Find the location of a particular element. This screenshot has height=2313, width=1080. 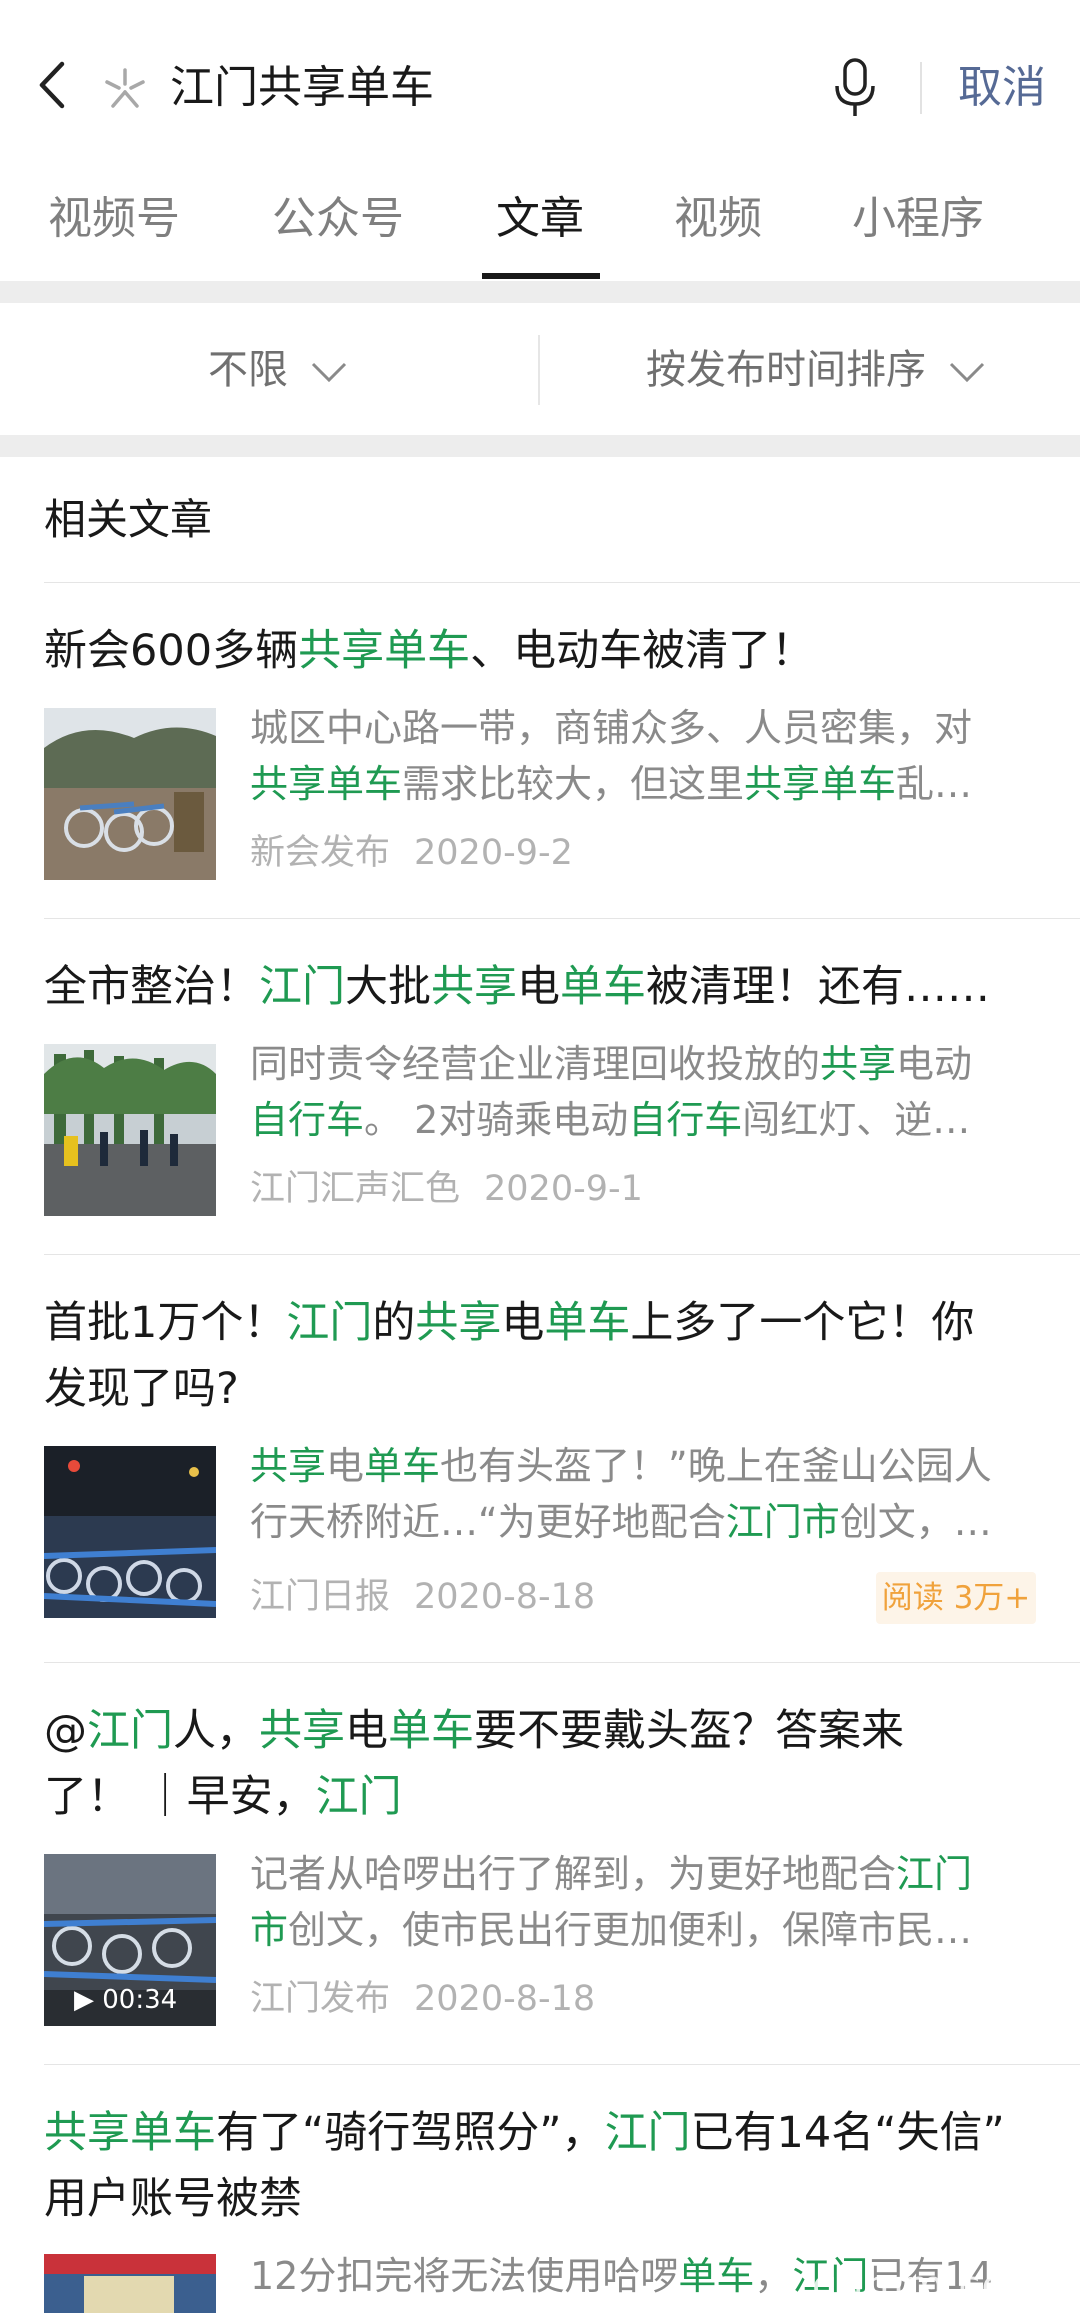

article-meta: 江门发布 2020-8-18 is located at coordinates (422, 1999).